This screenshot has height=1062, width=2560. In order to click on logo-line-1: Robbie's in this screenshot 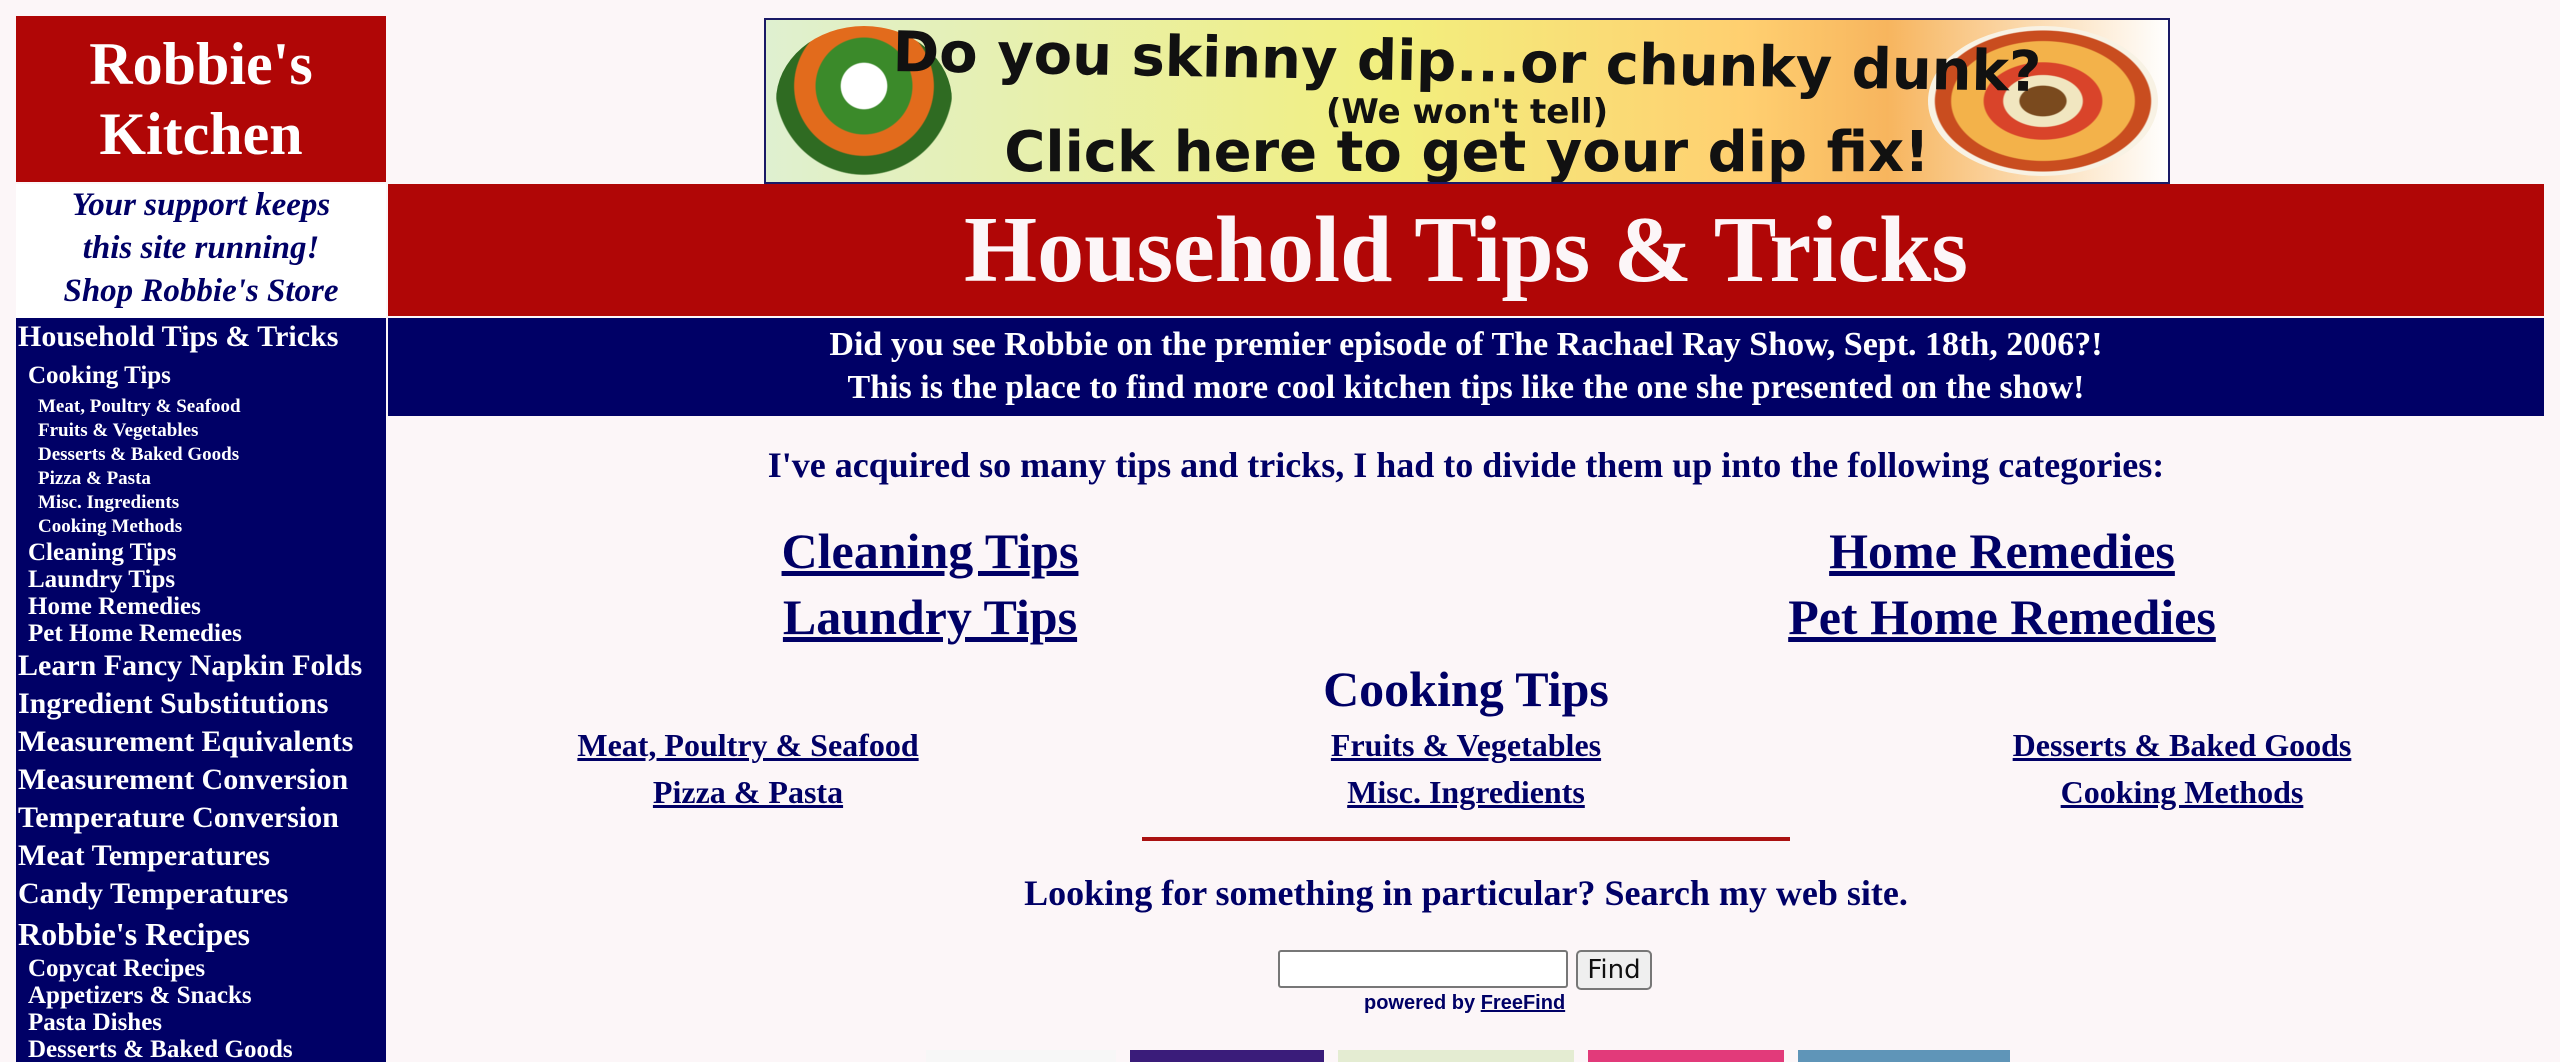, I will do `click(201, 64)`.